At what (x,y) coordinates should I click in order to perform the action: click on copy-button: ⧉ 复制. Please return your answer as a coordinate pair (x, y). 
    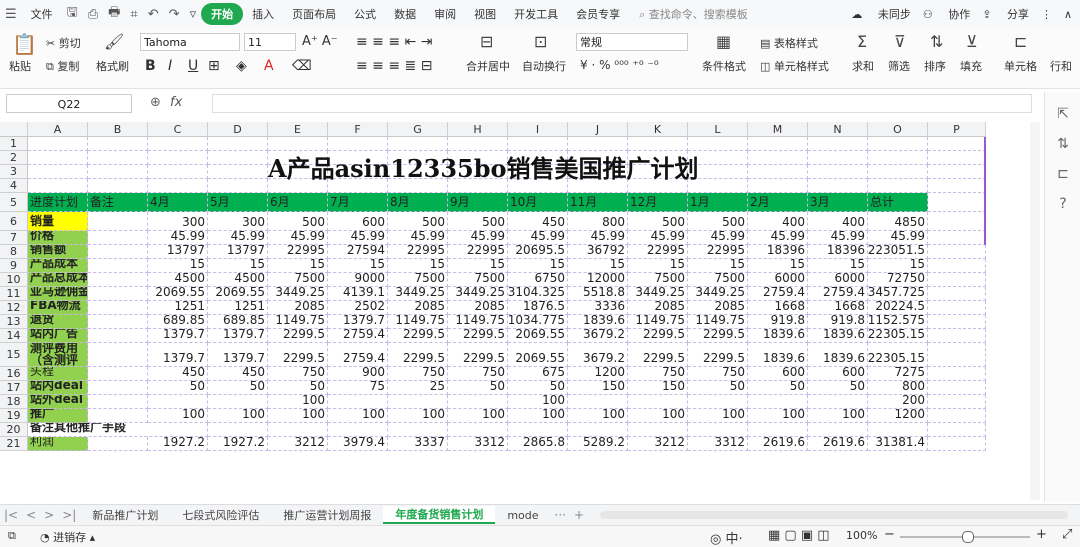
    Looking at the image, I should click on (62, 66).